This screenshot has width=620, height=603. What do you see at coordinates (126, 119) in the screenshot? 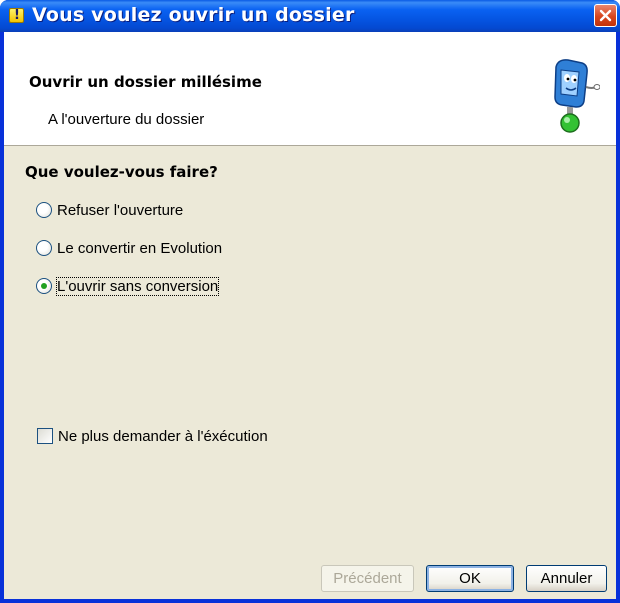
I see `header-subtitle: A l'ouverture du dossier` at bounding box center [126, 119].